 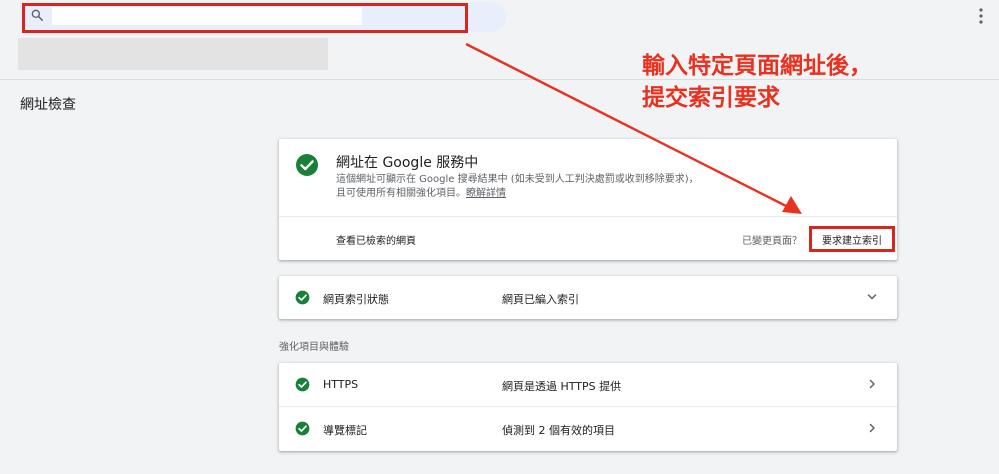 What do you see at coordinates (757, 66) in the screenshot?
I see `annotation-line-1: 輸入特定頁面網址後，` at bounding box center [757, 66].